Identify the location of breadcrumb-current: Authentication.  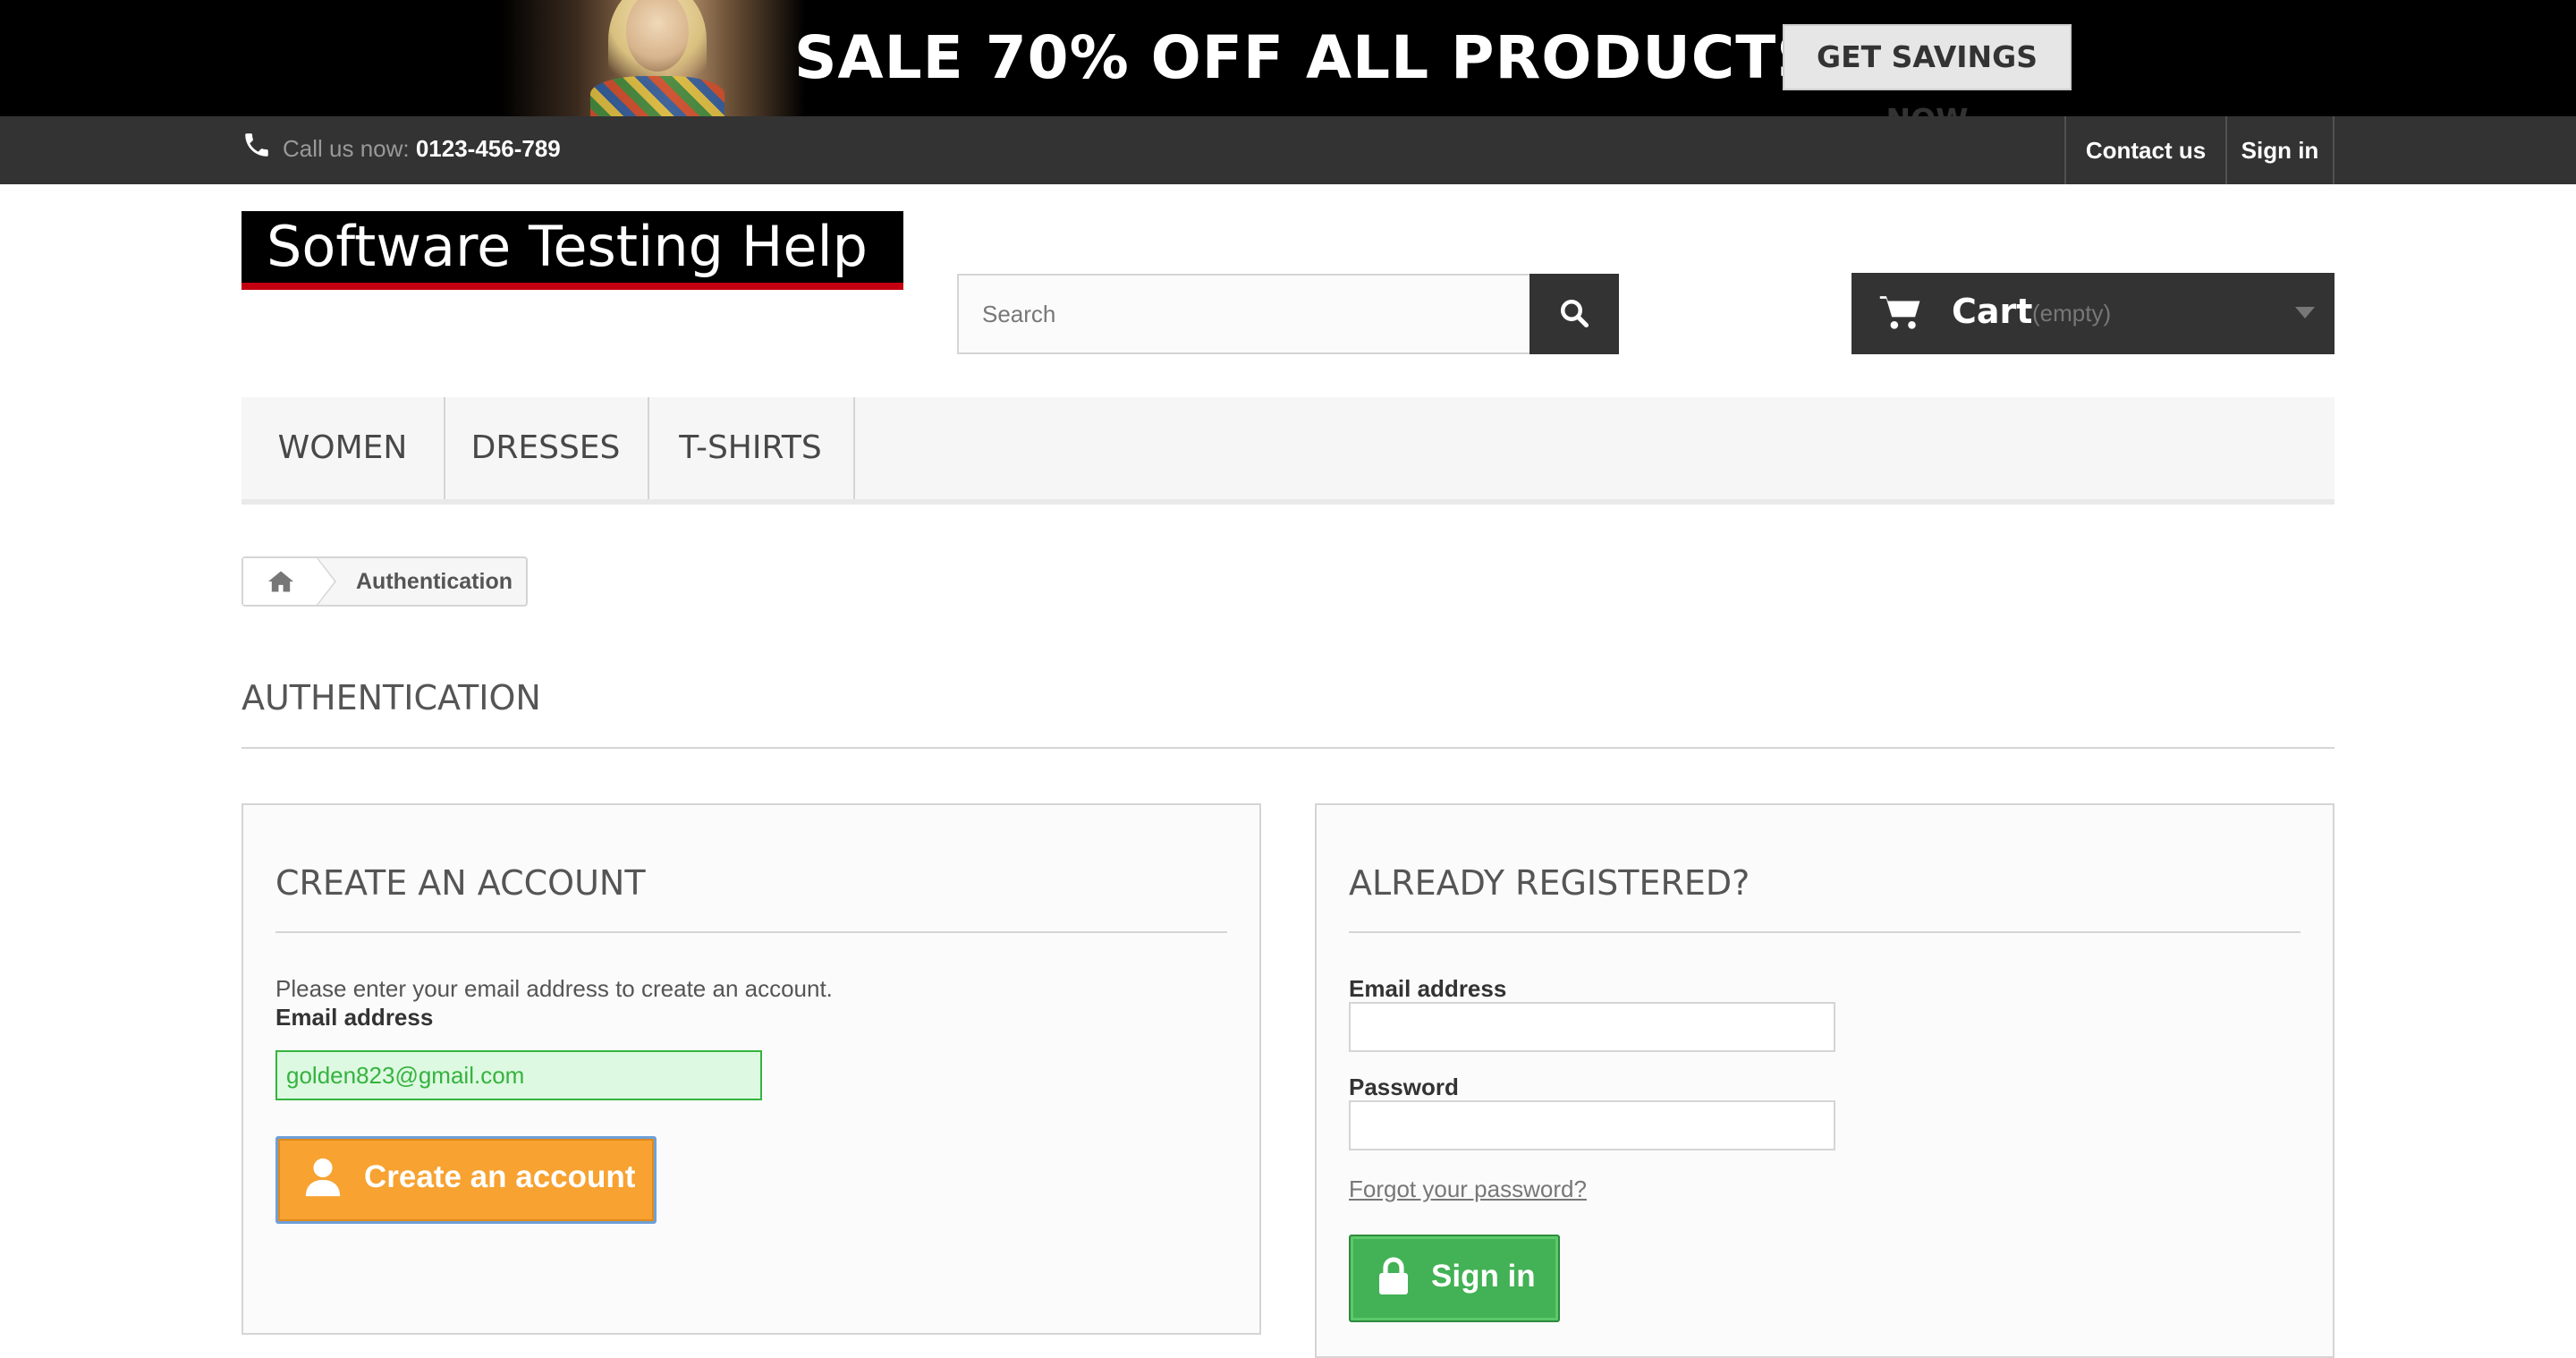
(434, 581).